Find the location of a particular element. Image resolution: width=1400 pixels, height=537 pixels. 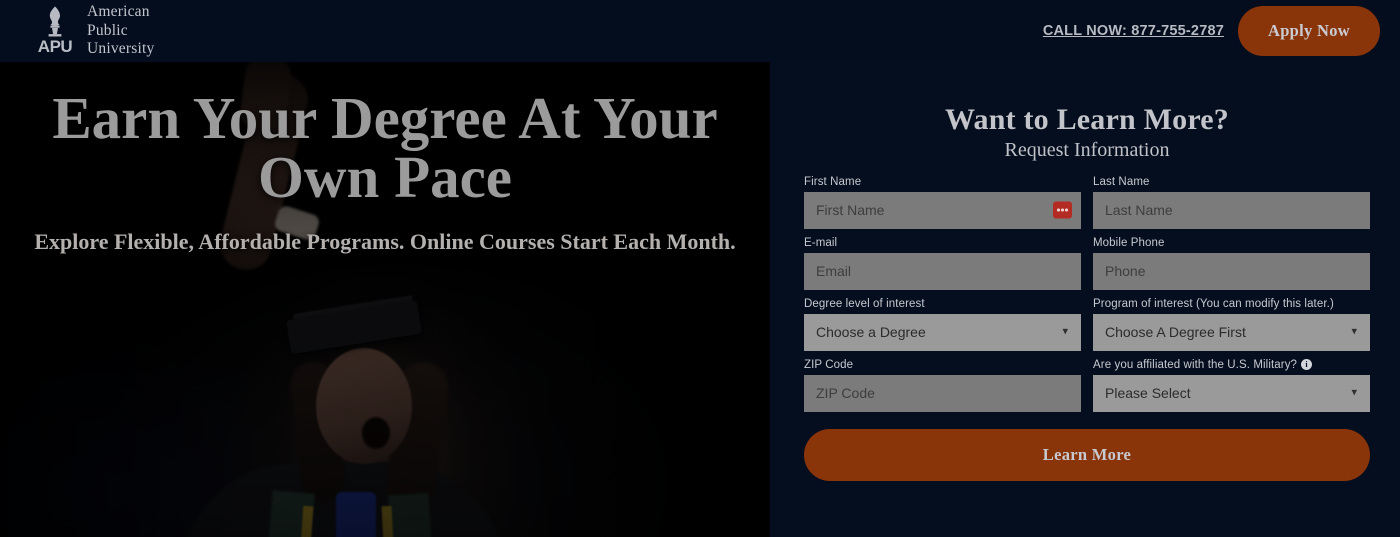

zip-label: ZIP Code is located at coordinates (829, 364).